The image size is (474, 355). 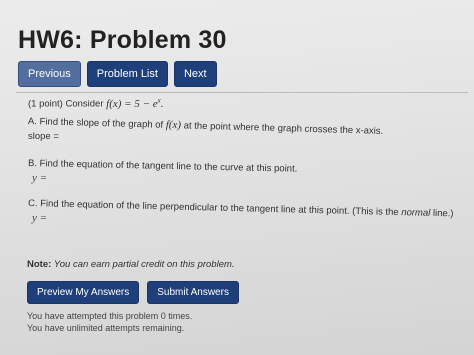 I want to click on problem-list-button: Problem List, so click(x=127, y=74).